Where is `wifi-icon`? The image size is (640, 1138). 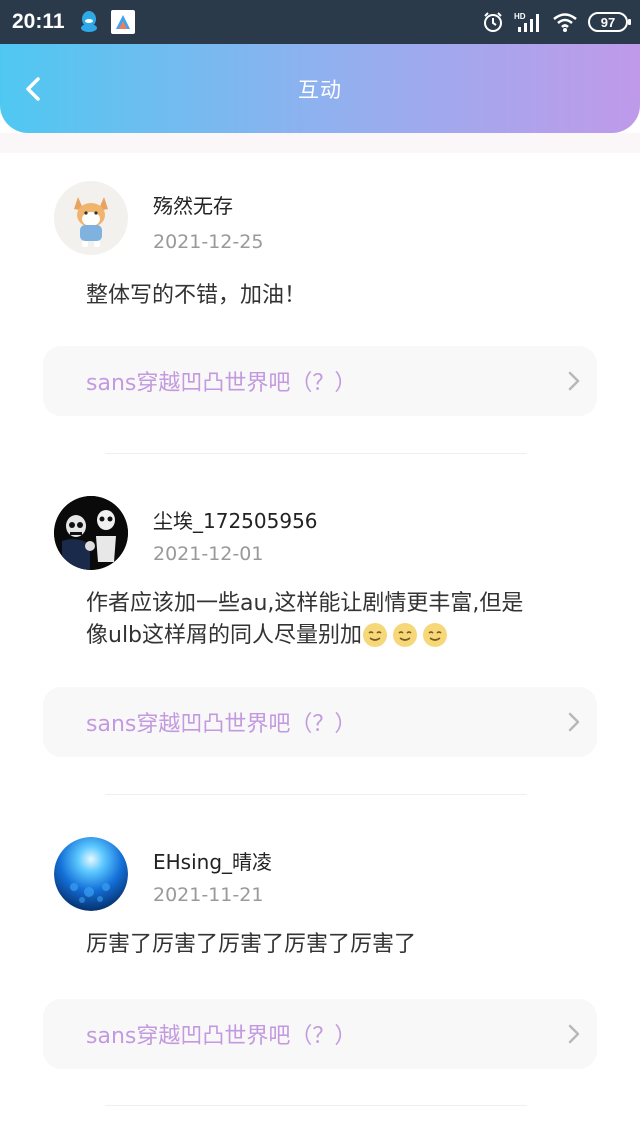 wifi-icon is located at coordinates (565, 22).